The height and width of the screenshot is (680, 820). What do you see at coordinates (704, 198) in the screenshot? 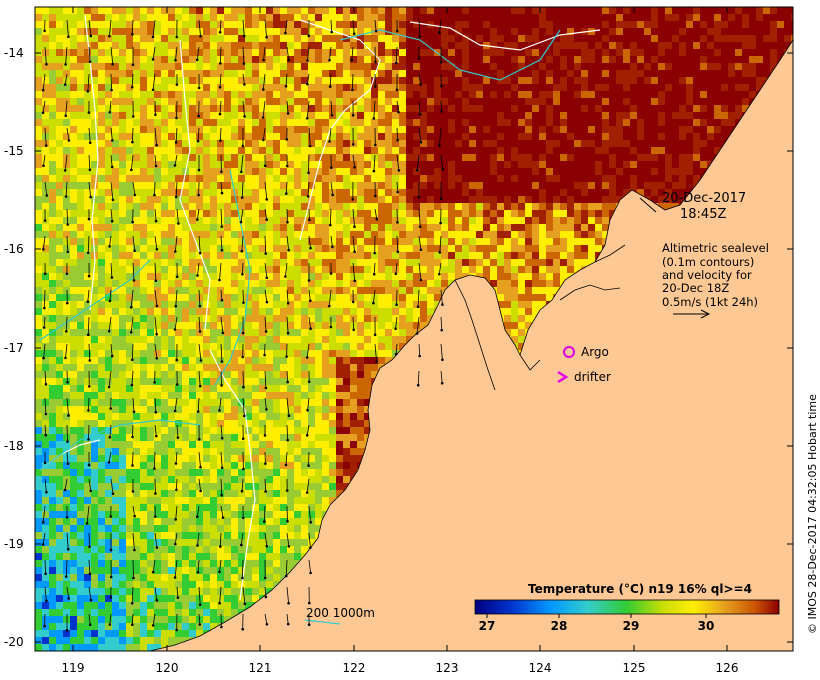
I see `date-label: 20-Dec-2017` at bounding box center [704, 198].